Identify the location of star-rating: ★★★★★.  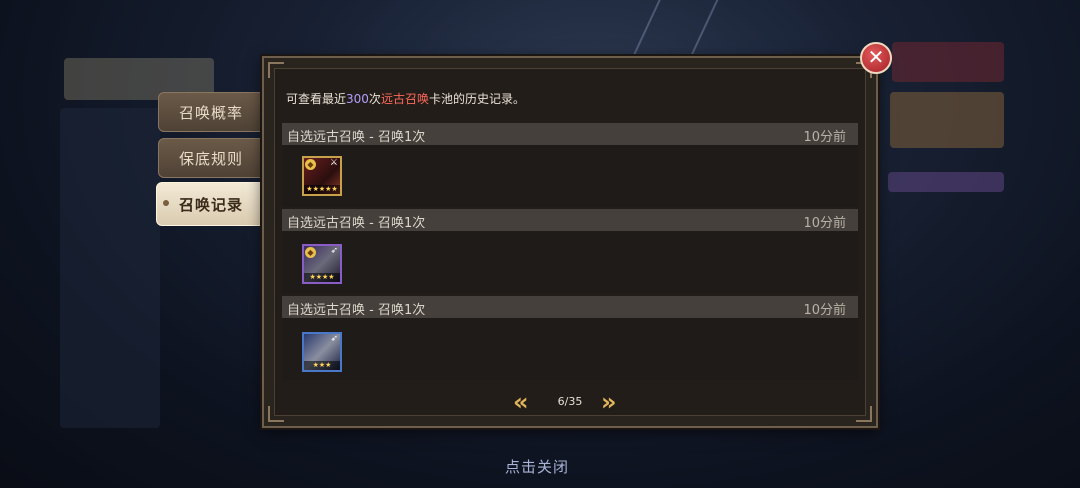
(322, 189).